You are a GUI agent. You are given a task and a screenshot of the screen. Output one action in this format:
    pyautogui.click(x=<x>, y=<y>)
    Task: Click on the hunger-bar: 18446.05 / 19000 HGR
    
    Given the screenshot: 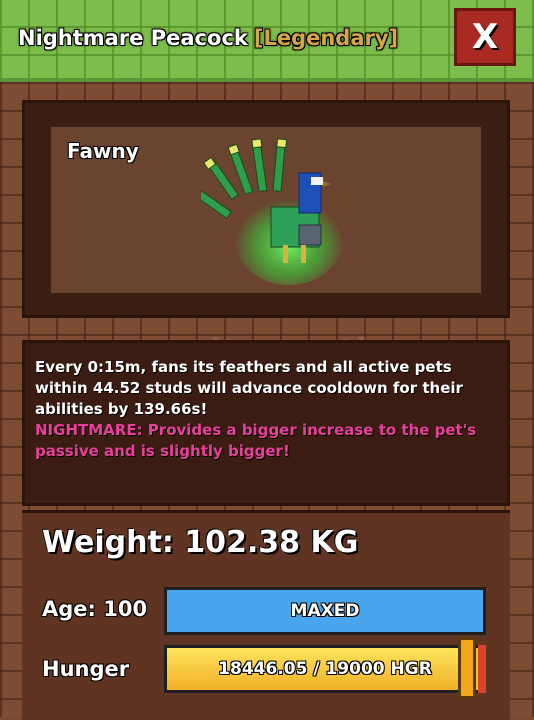 What is the action you would take?
    pyautogui.click(x=325, y=669)
    